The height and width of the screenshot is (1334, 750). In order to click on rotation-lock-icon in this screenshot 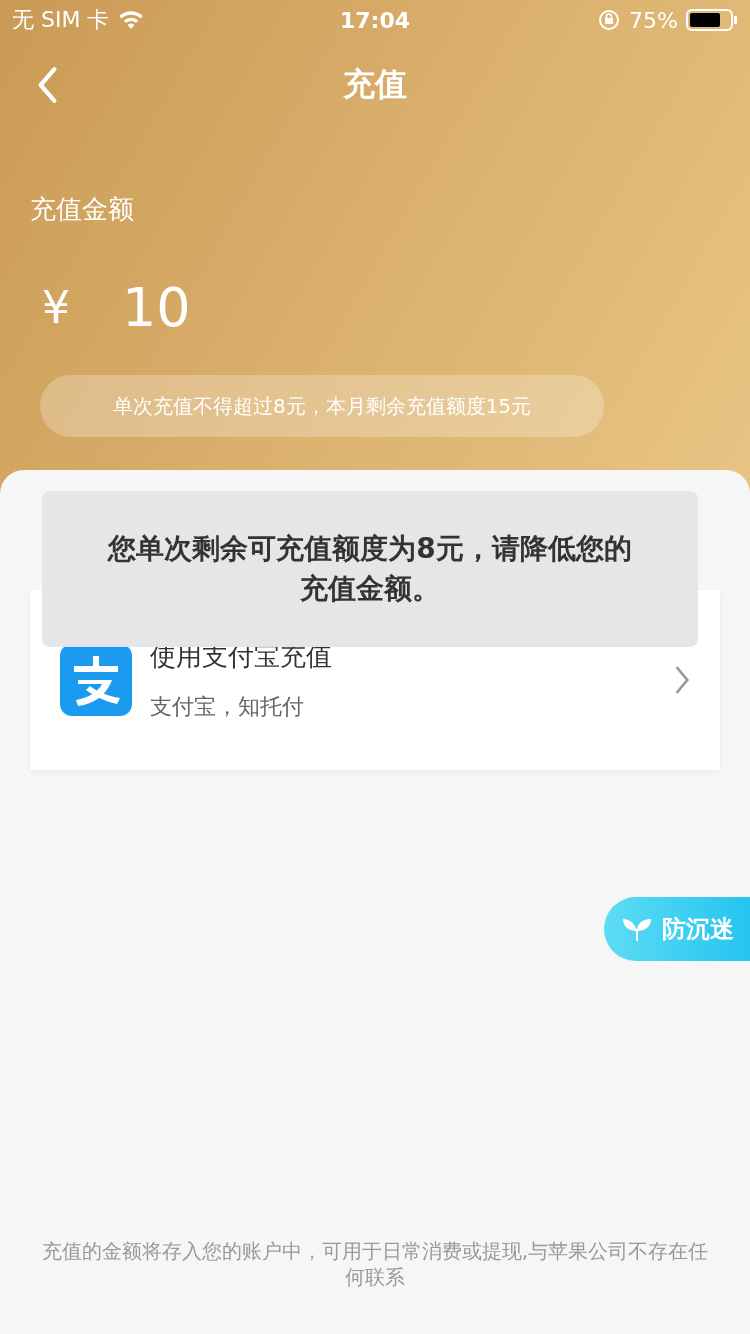, I will do `click(609, 20)`.